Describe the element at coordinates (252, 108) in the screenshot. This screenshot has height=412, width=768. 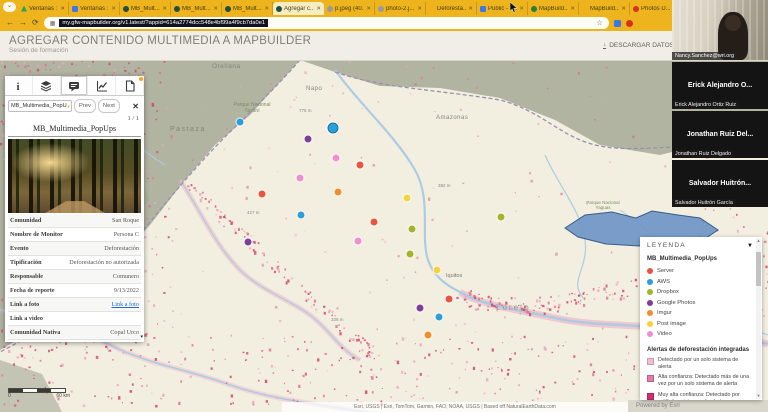
I see `map-place-label: Parque Nacional Yasuní` at that location.